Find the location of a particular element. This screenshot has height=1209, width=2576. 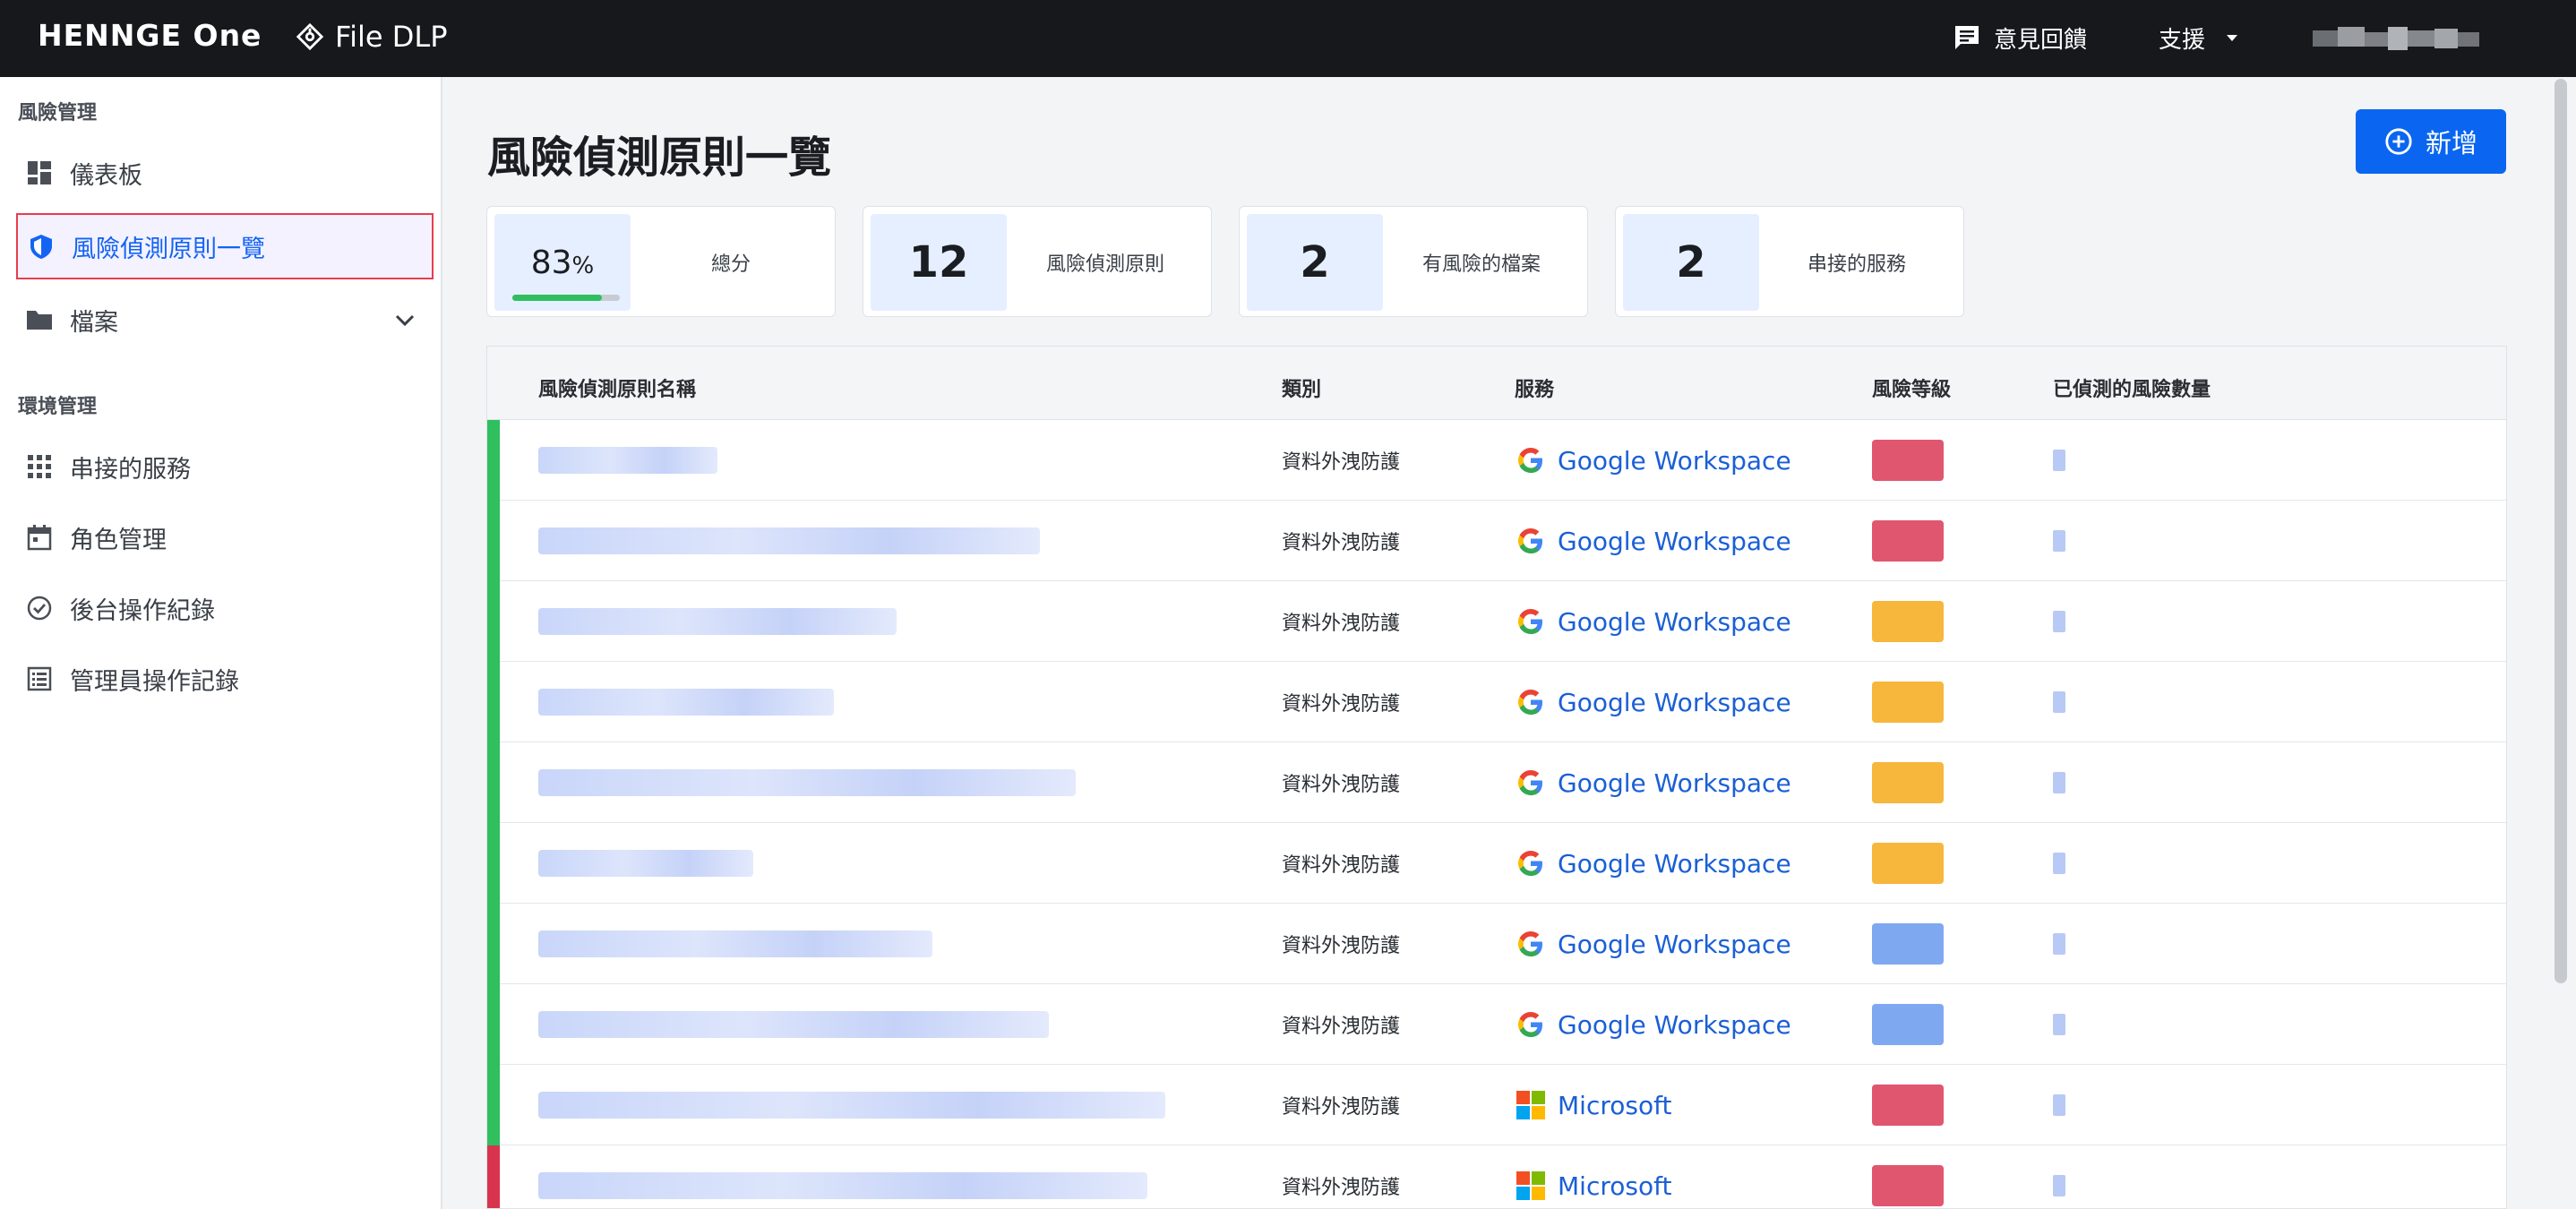

support-menu: 支援 is located at coordinates (2202, 38).